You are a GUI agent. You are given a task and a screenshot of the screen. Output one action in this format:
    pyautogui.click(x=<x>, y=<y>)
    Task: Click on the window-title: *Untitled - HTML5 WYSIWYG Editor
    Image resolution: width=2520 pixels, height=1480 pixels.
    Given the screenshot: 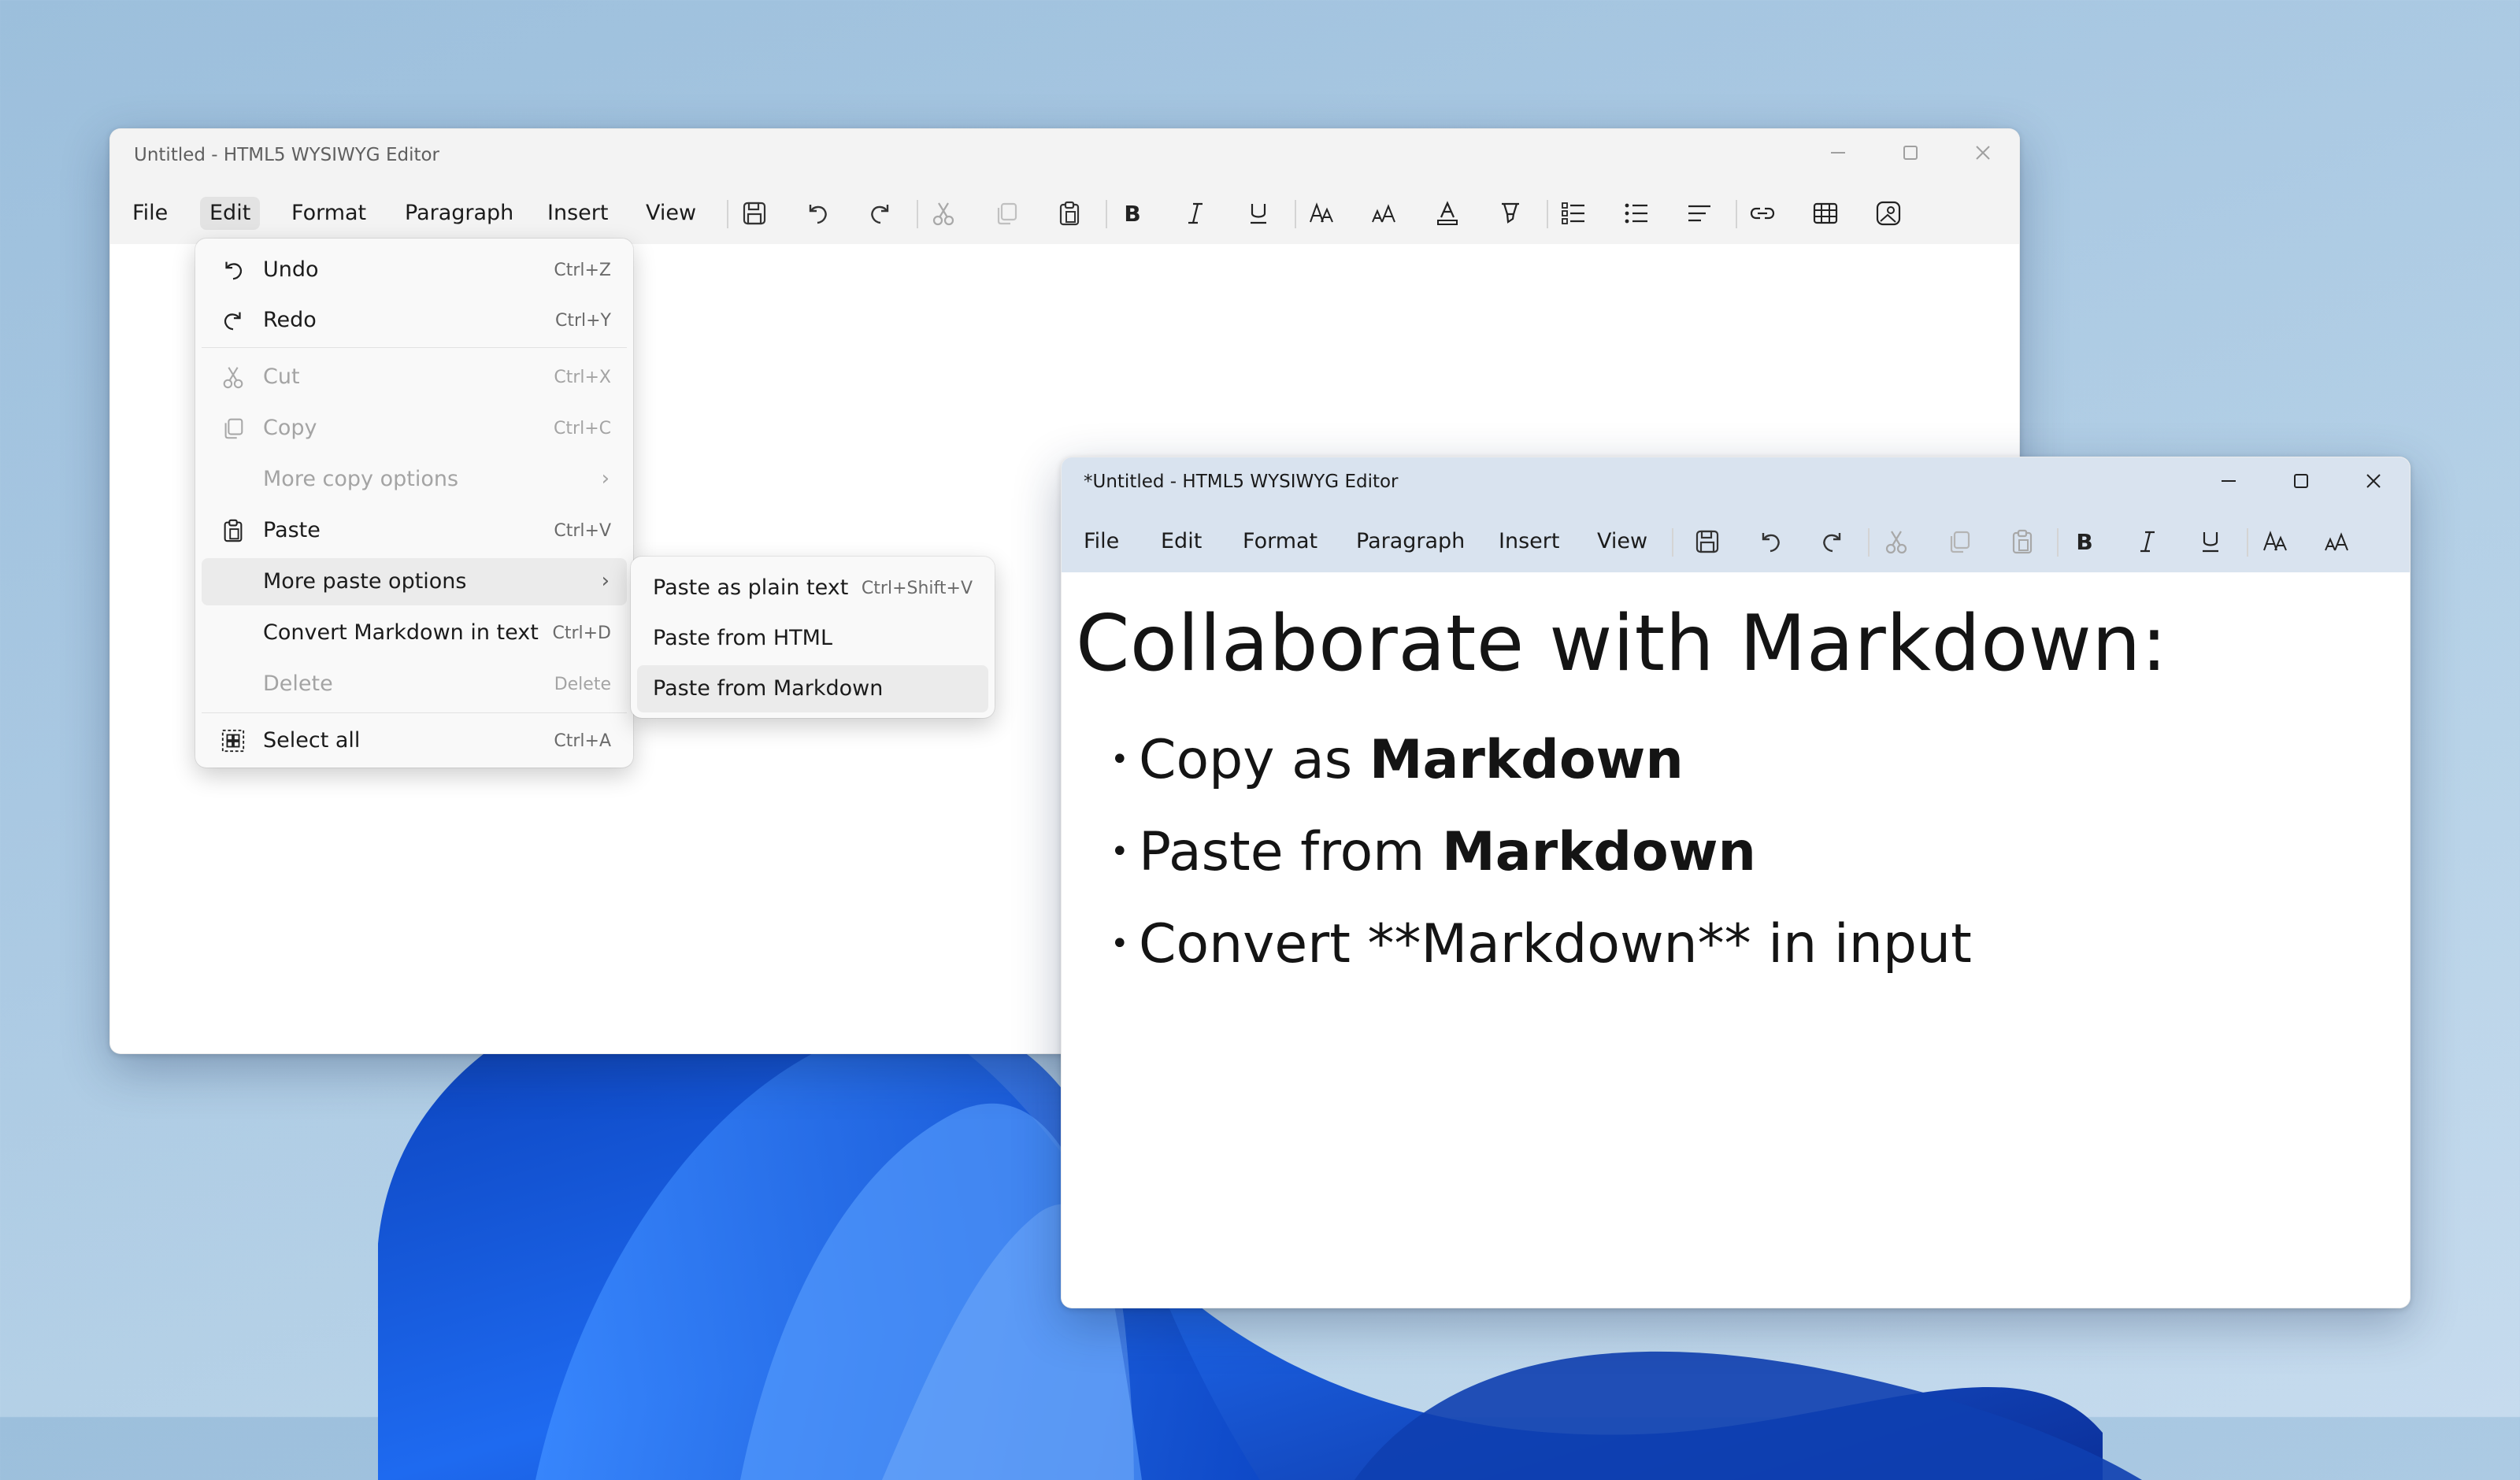 What is the action you would take?
    pyautogui.click(x=1241, y=482)
    